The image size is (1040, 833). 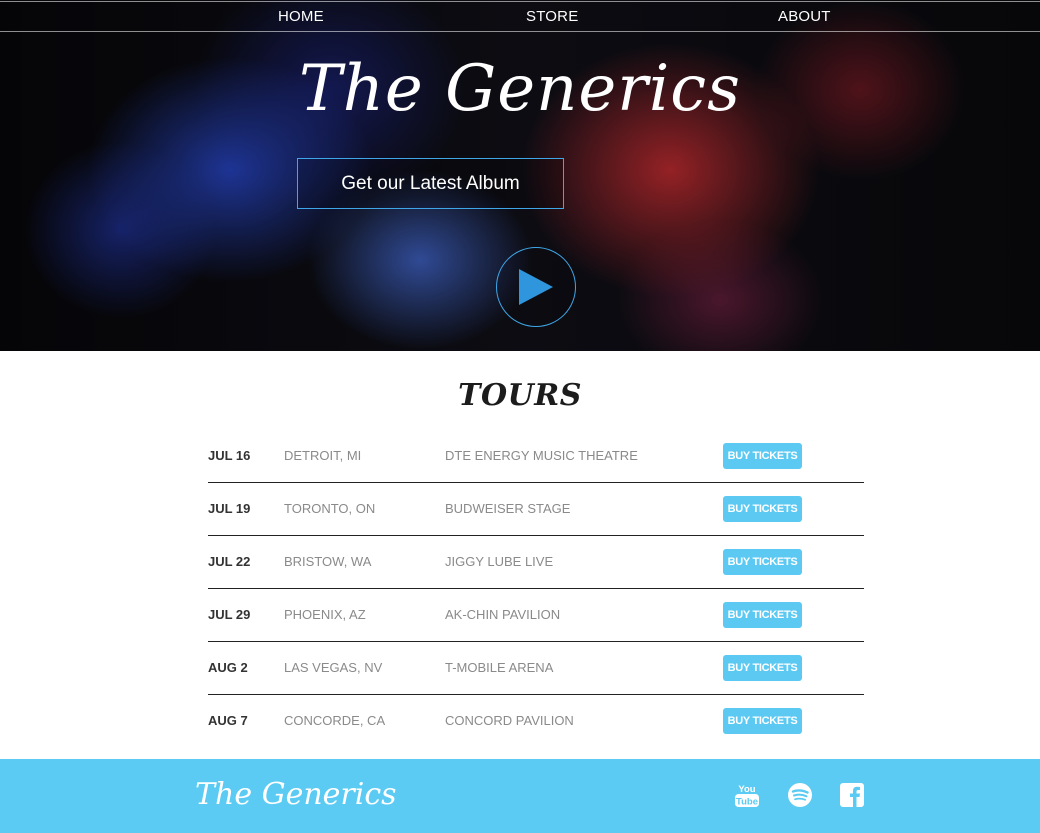 What do you see at coordinates (229, 561) in the screenshot?
I see `tour-date: JUL 22` at bounding box center [229, 561].